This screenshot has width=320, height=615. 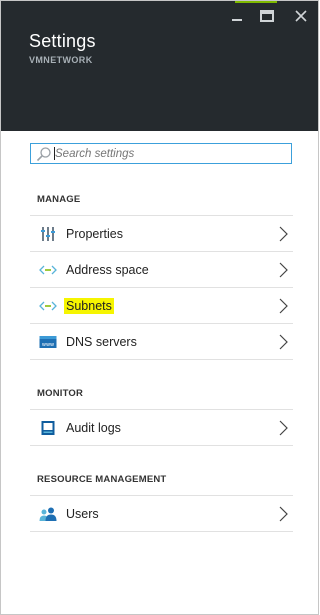 I want to click on text-caret, so click(x=54, y=153).